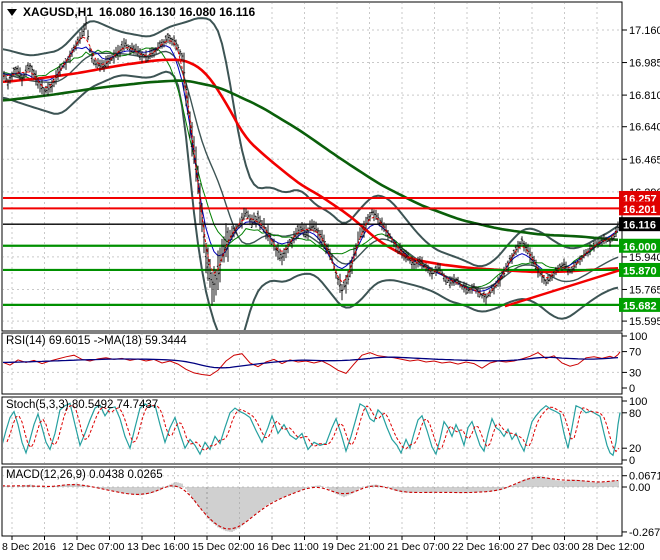 The width and height of the screenshot is (660, 560). I want to click on macd-histogram, so click(311, 504).